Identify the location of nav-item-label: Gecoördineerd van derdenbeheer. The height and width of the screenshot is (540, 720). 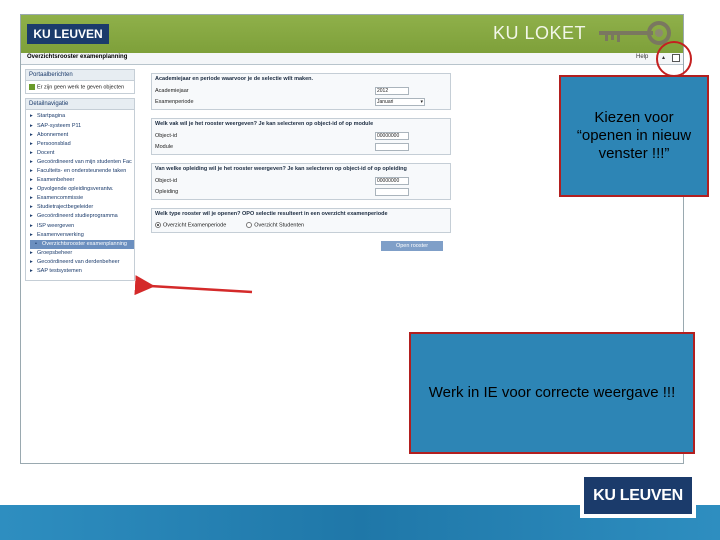
(78, 261).